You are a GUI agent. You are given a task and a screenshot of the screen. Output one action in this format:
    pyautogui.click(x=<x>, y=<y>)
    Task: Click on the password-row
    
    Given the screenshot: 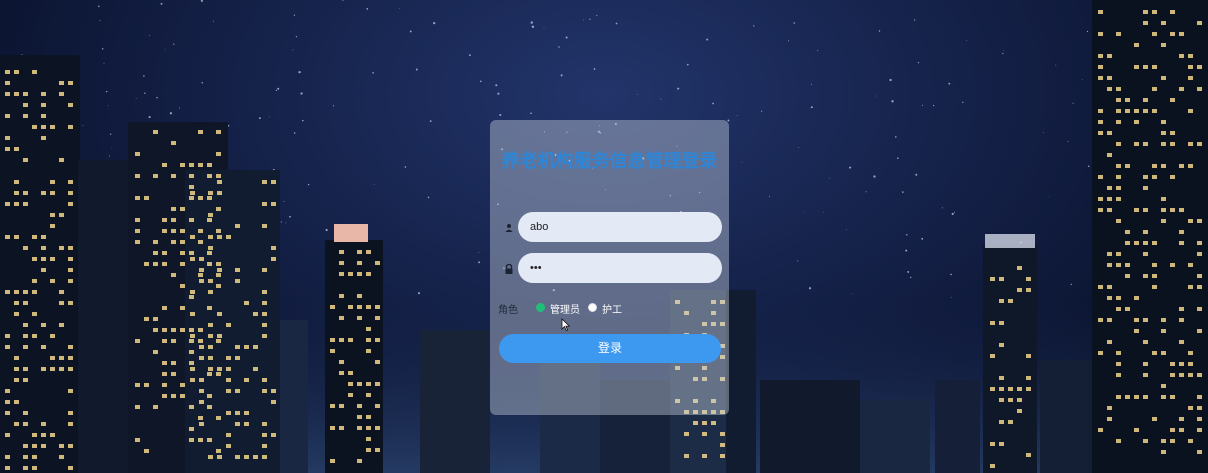 What is the action you would take?
    pyautogui.click(x=611, y=268)
    